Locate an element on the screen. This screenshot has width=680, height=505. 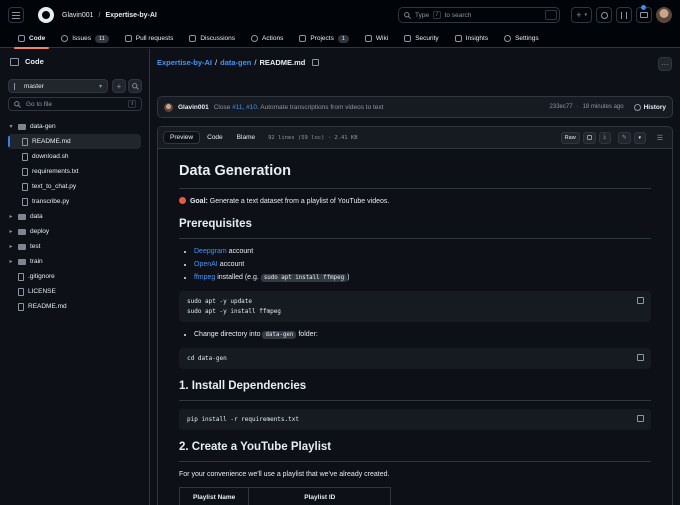
outline-button: ☰ is located at coordinates (660, 138).